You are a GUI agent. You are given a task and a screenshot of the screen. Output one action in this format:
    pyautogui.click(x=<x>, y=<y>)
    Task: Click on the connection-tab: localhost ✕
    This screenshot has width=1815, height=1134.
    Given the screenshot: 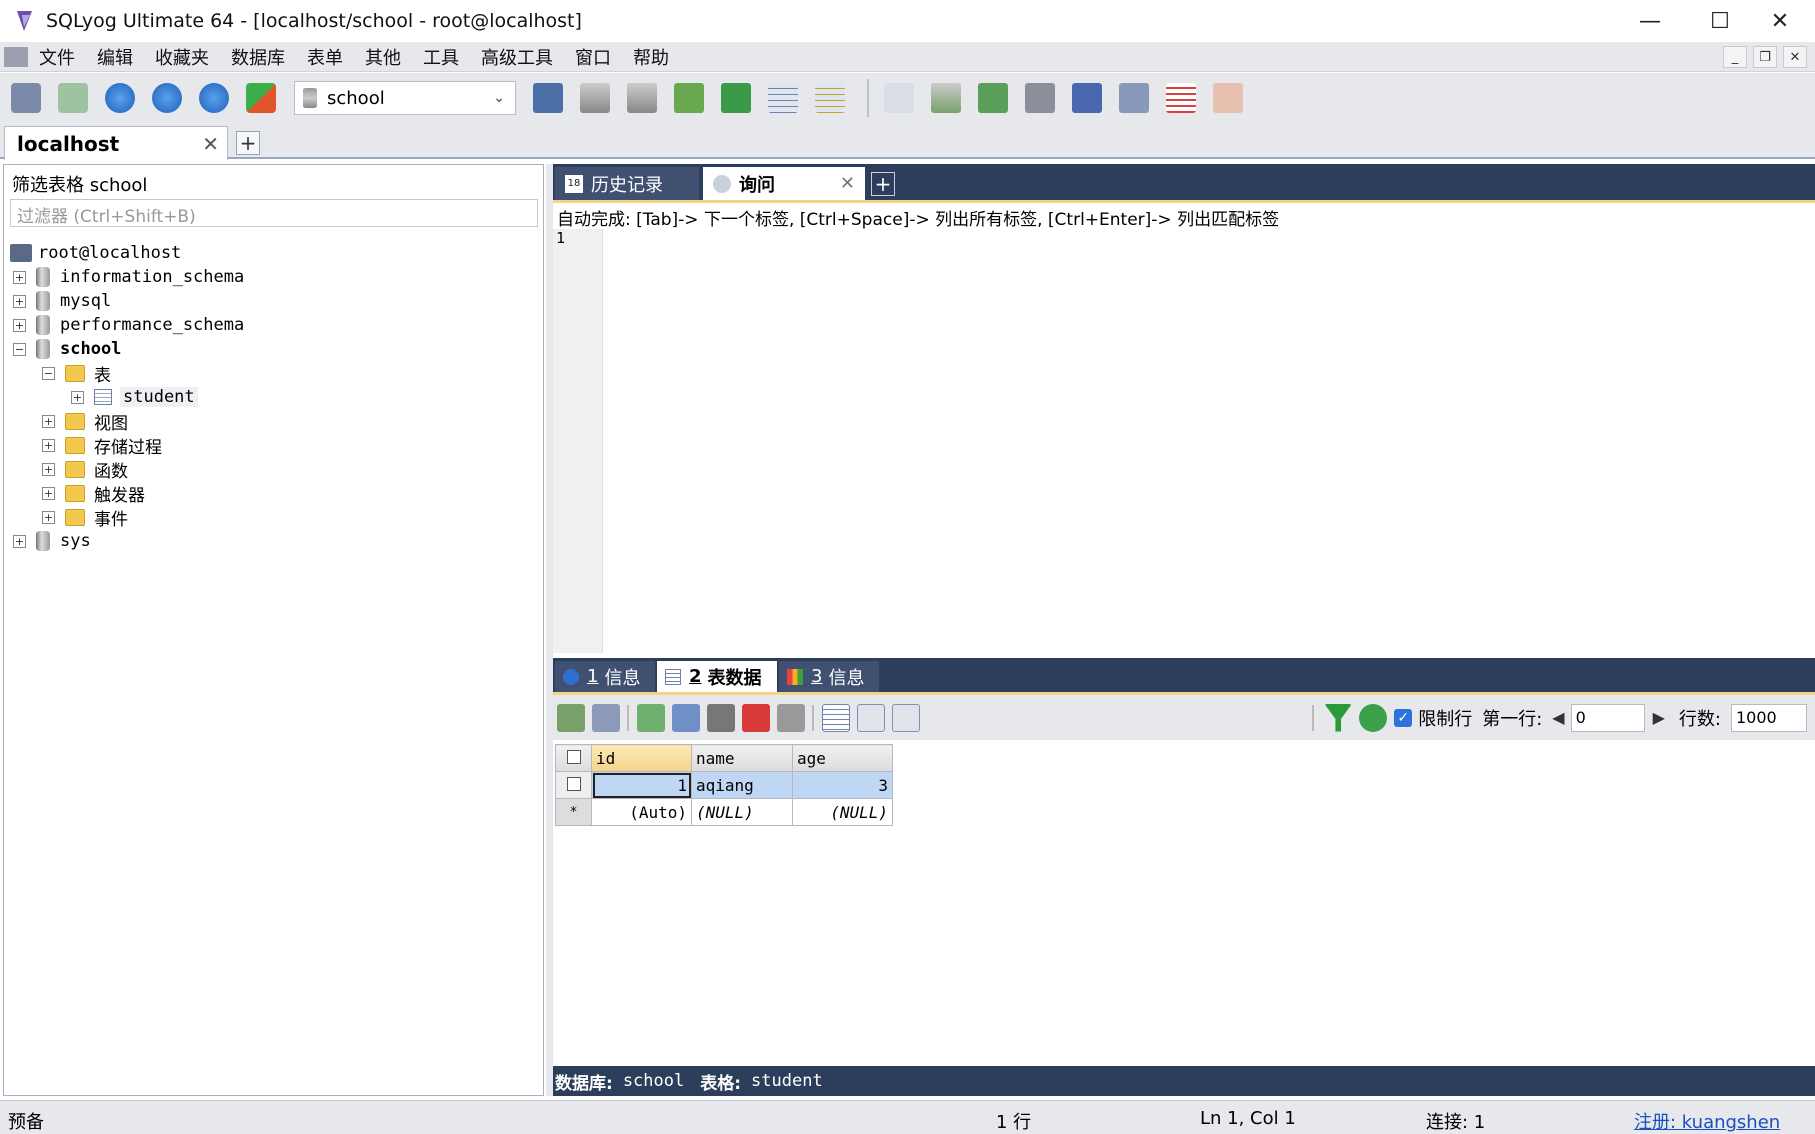 What is the action you would take?
    pyautogui.click(x=116, y=143)
    